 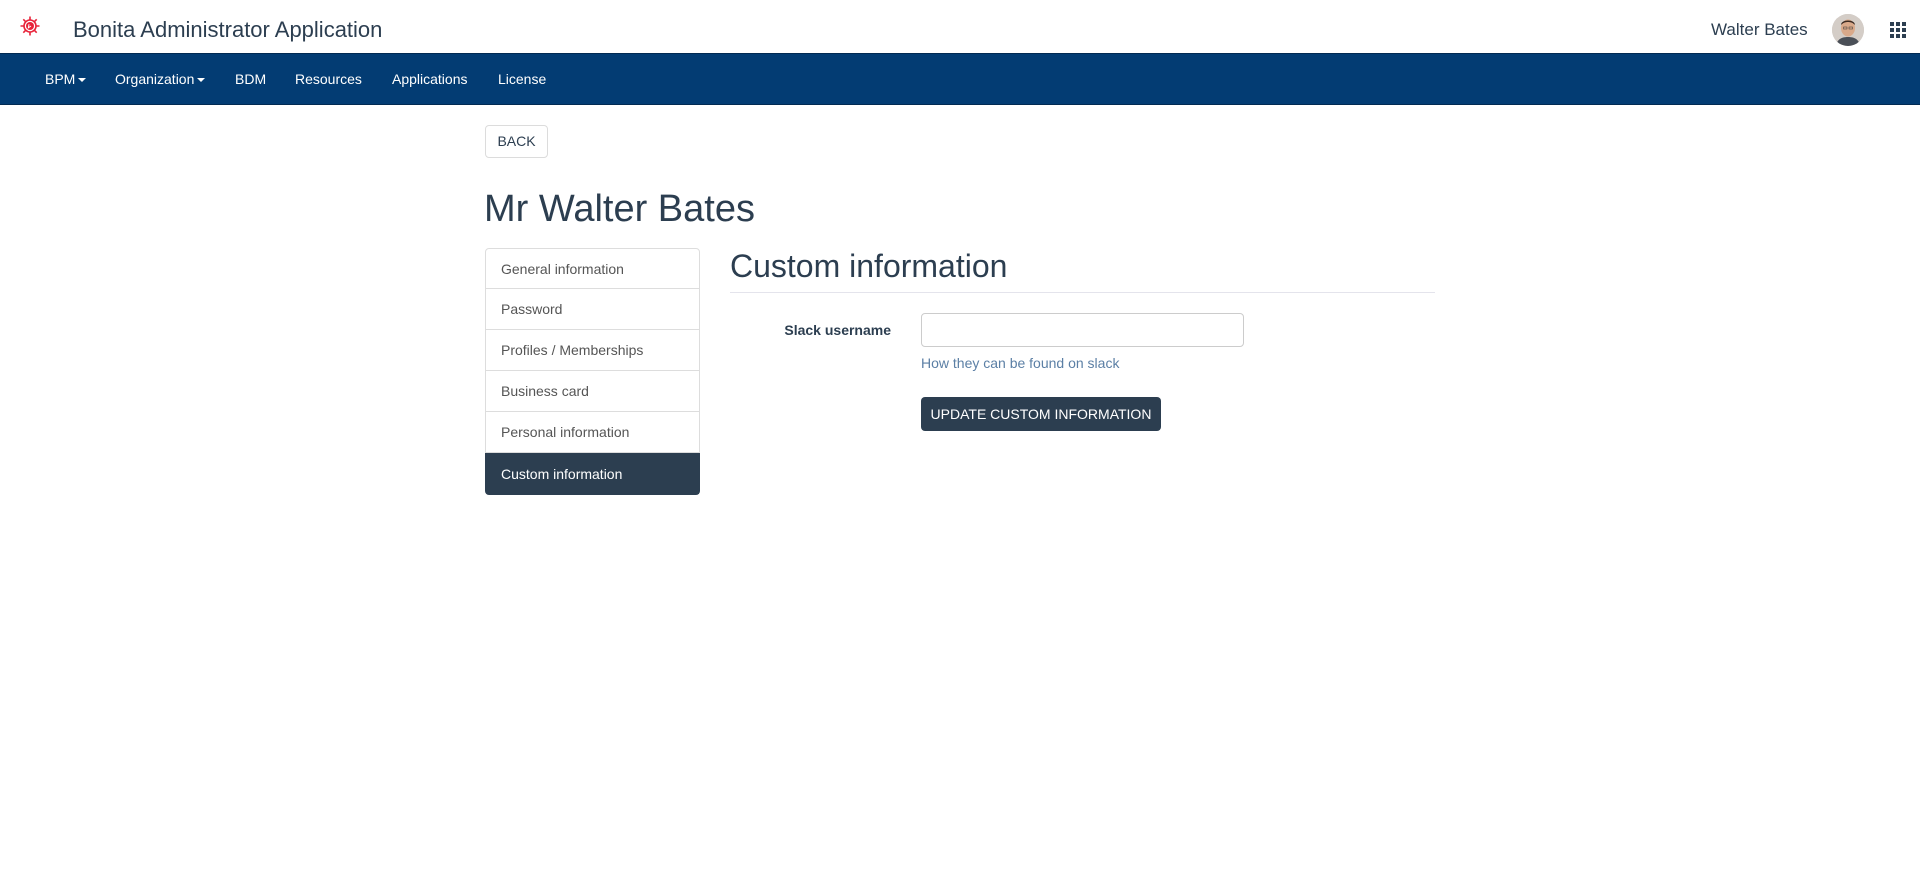 What do you see at coordinates (592, 474) in the screenshot?
I see `sidebar-item-custom-information: Custom information` at bounding box center [592, 474].